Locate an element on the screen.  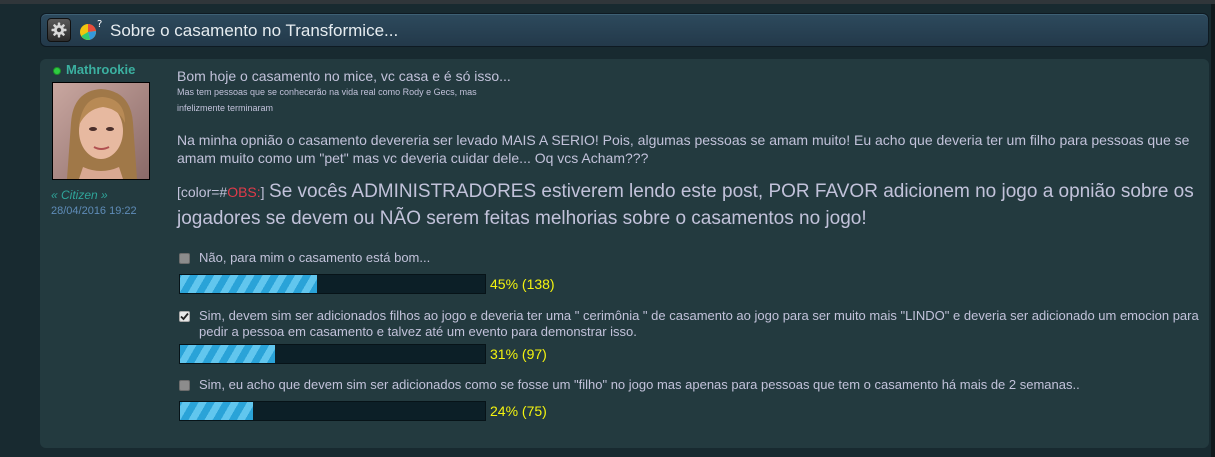
poll-result-label: 45% (138) is located at coordinates (522, 284).